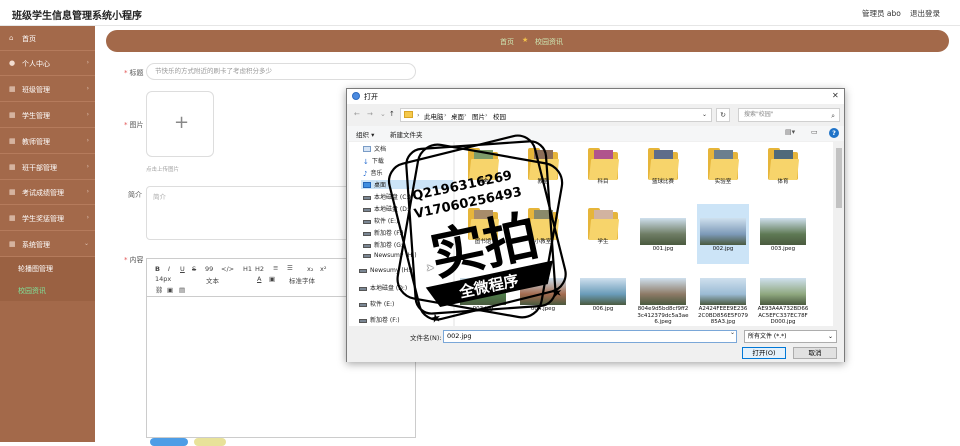  I want to click on help-icon: ?, so click(834, 133).